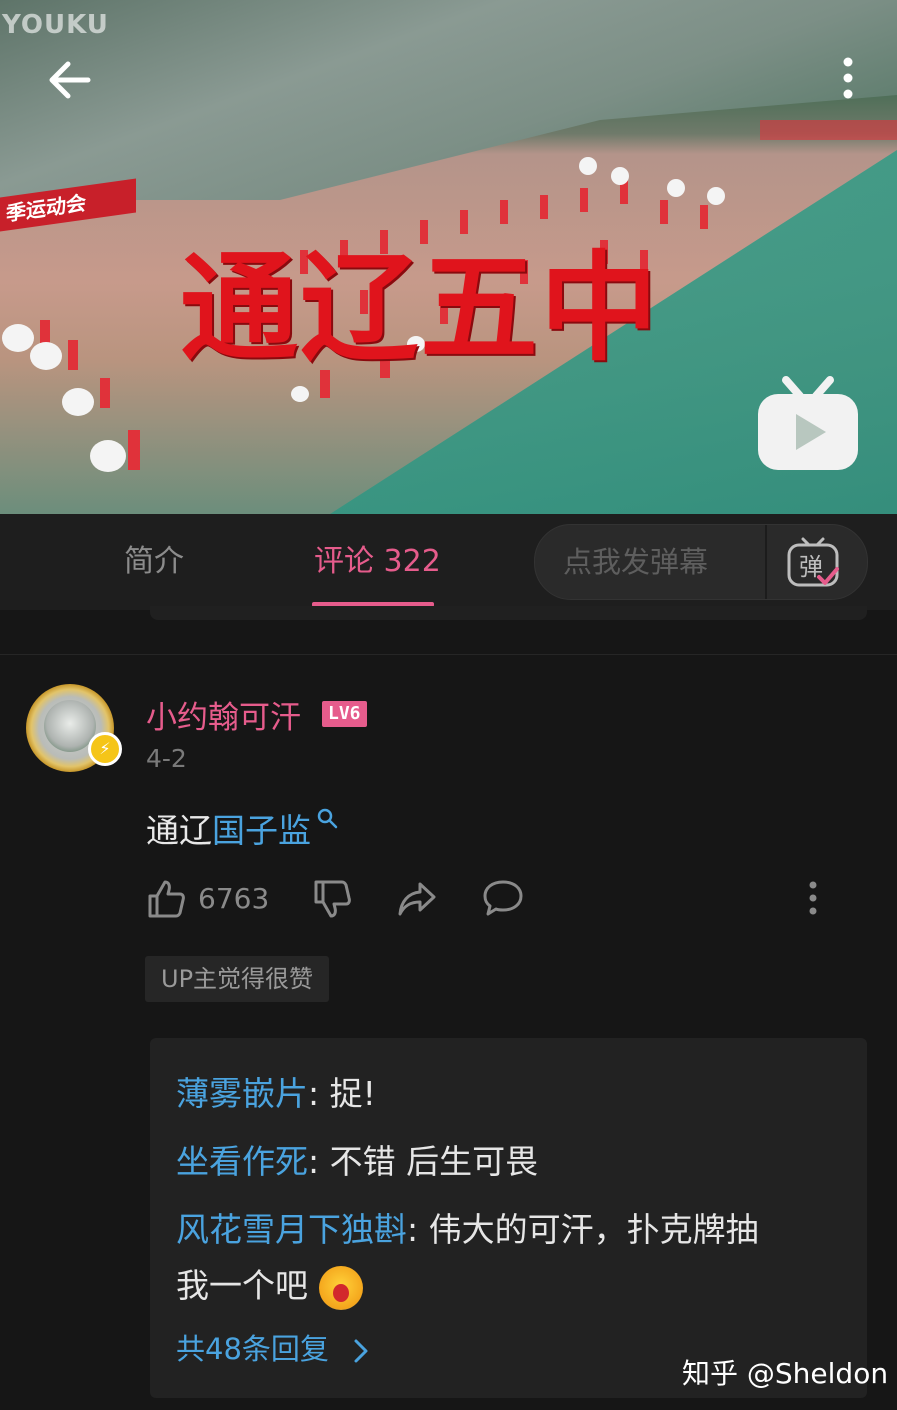 Image resolution: width=897 pixels, height=1410 pixels. I want to click on reply-username: 薄雾嵌片, so click(242, 1093).